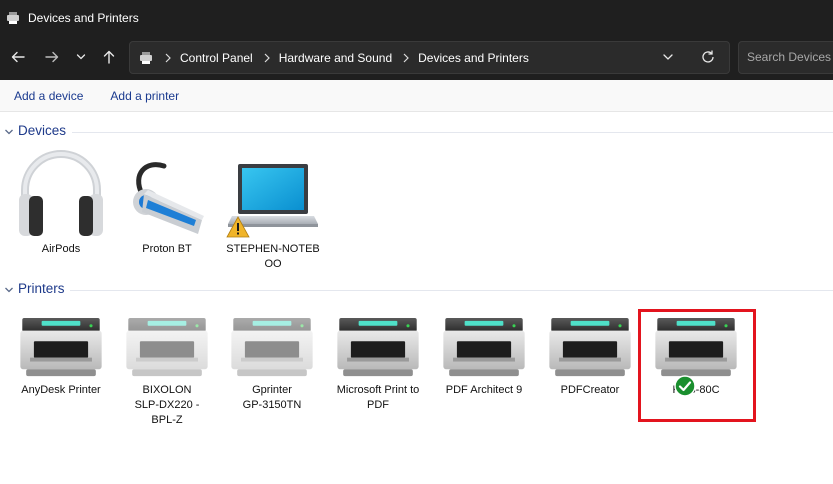 This screenshot has width=833, height=484. I want to click on printer-label-line1: AnyDesk Printer, so click(61, 390).